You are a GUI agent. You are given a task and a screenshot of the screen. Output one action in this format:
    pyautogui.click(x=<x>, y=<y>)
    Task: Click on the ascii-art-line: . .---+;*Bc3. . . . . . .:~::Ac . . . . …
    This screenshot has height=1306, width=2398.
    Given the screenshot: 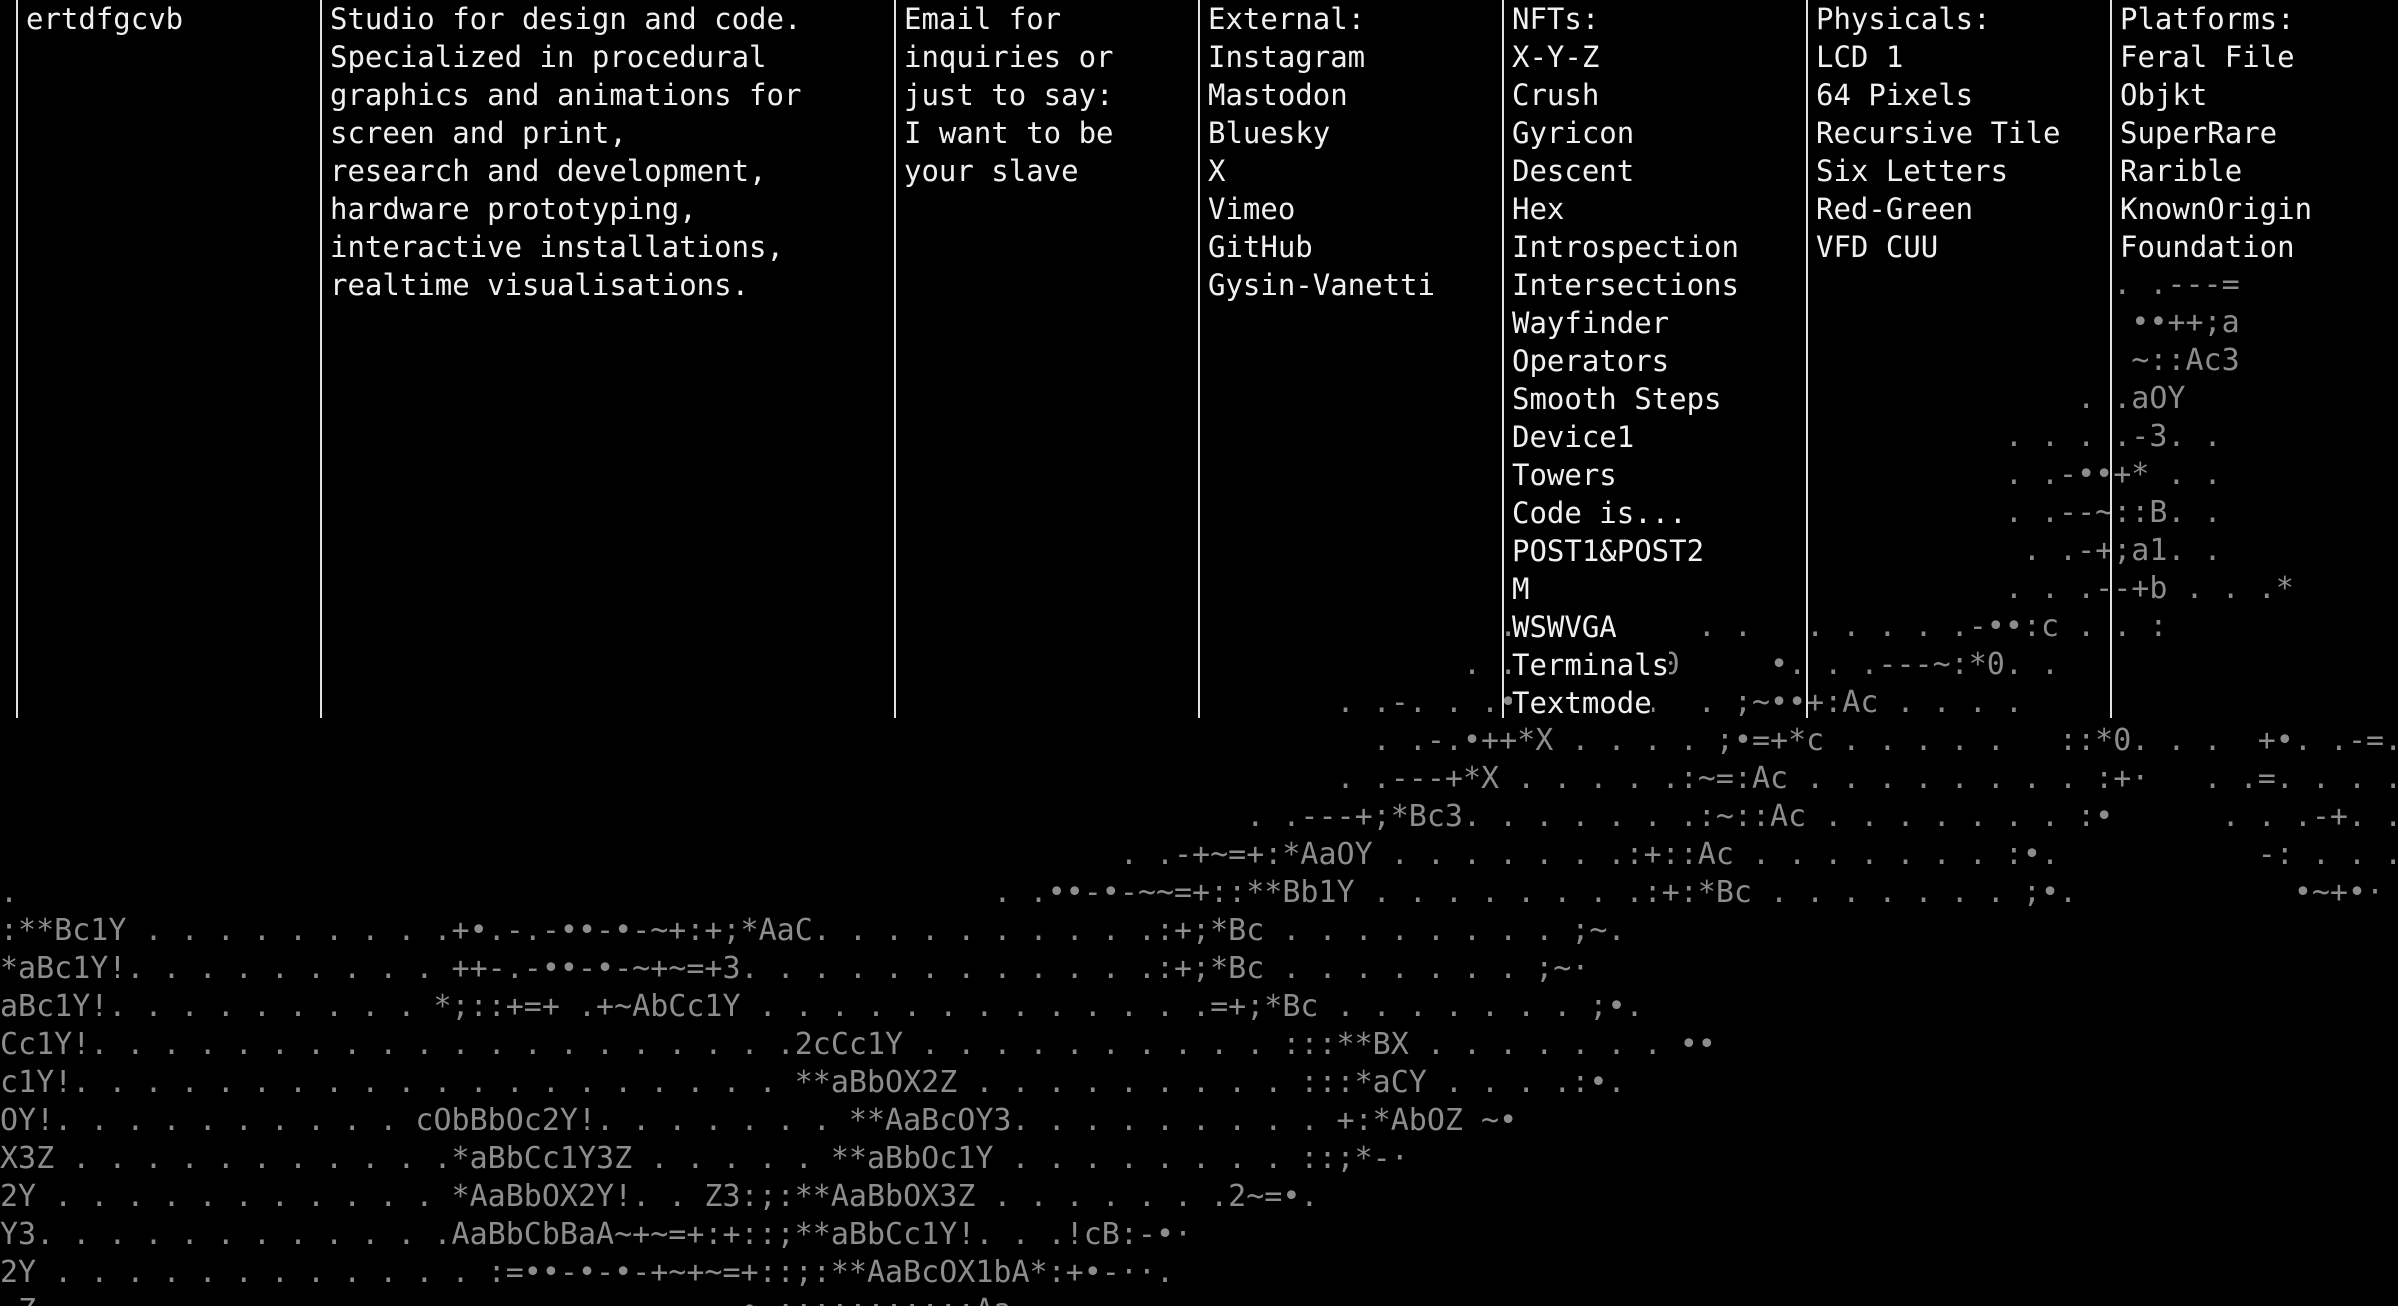 What is the action you would take?
    pyautogui.click(x=1199, y=816)
    